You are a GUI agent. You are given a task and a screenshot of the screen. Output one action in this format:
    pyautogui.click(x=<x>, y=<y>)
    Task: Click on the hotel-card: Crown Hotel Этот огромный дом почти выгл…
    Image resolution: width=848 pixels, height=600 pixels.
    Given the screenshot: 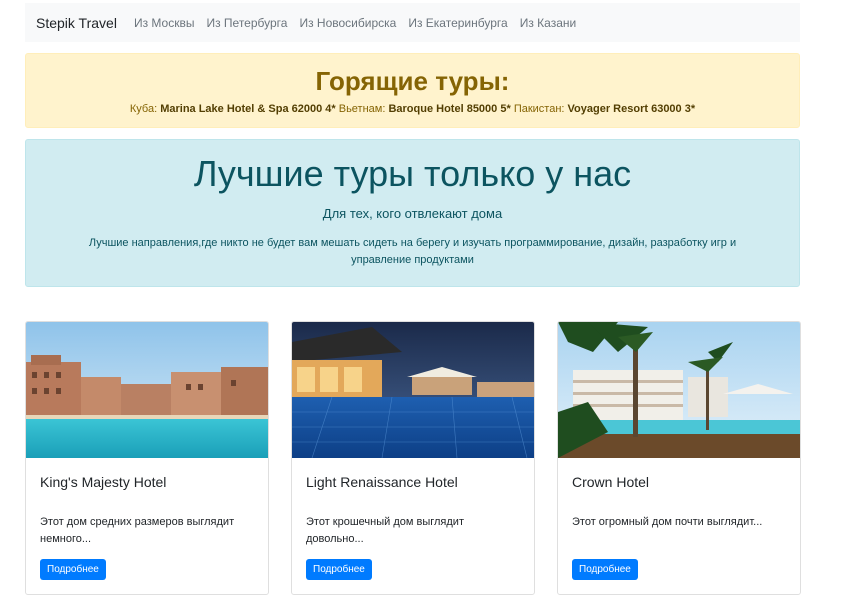 What is the action you would take?
    pyautogui.click(x=679, y=458)
    